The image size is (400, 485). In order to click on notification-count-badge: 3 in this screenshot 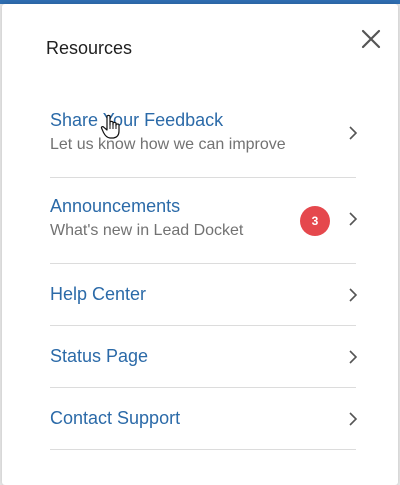, I will do `click(315, 221)`.